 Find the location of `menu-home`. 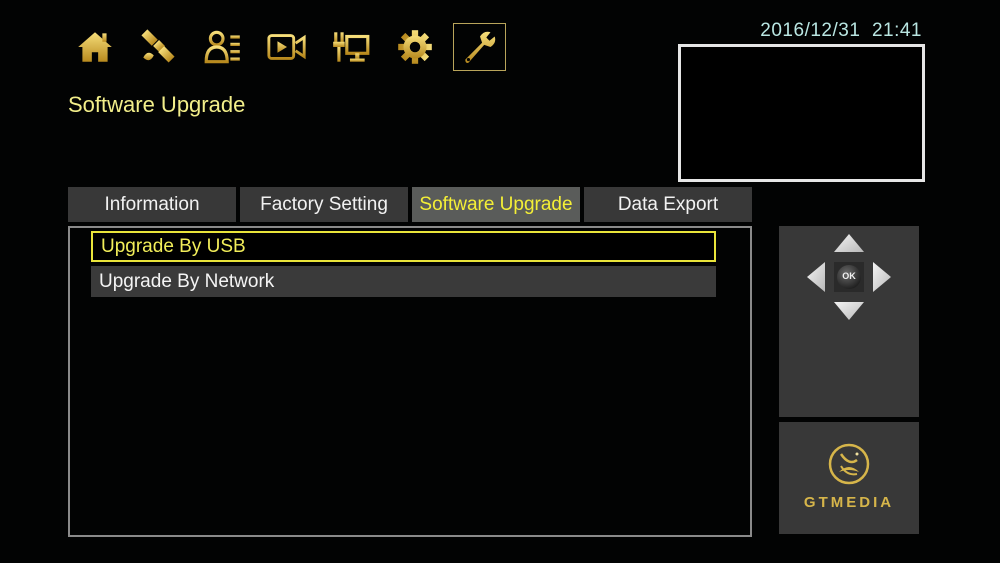

menu-home is located at coordinates (95, 47).